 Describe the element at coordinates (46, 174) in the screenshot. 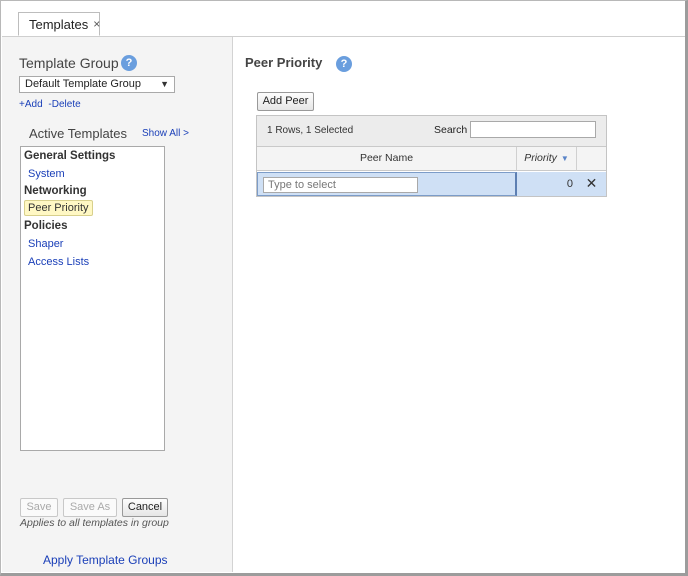

I see `template-item-system: System` at that location.